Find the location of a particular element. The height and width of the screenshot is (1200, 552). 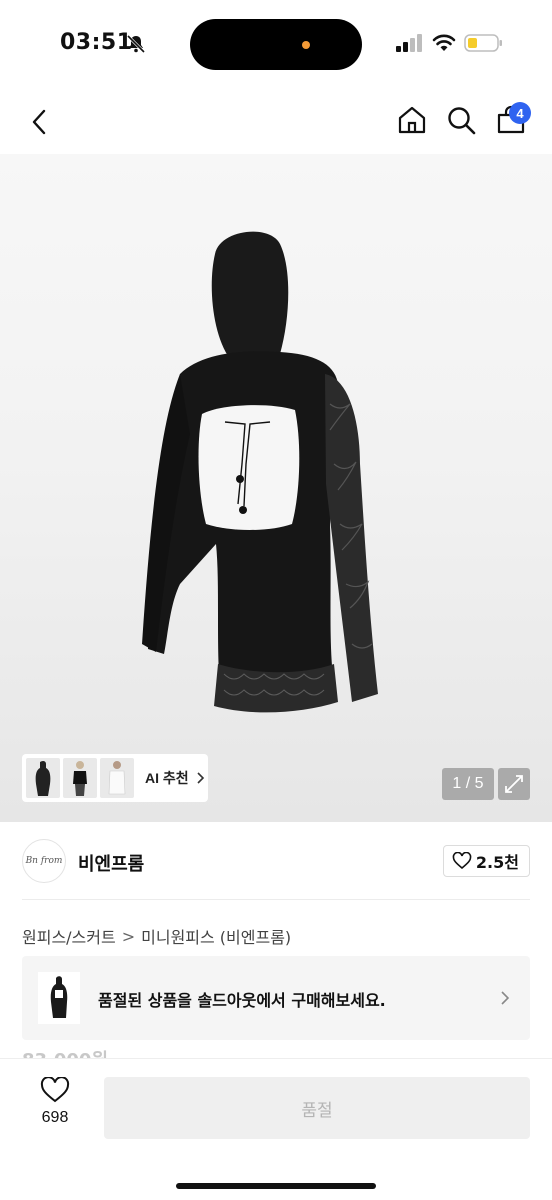

soldout-banner-text: 품절된 상품을 솔드아웃에서 구매해보세요. is located at coordinates (242, 1000).